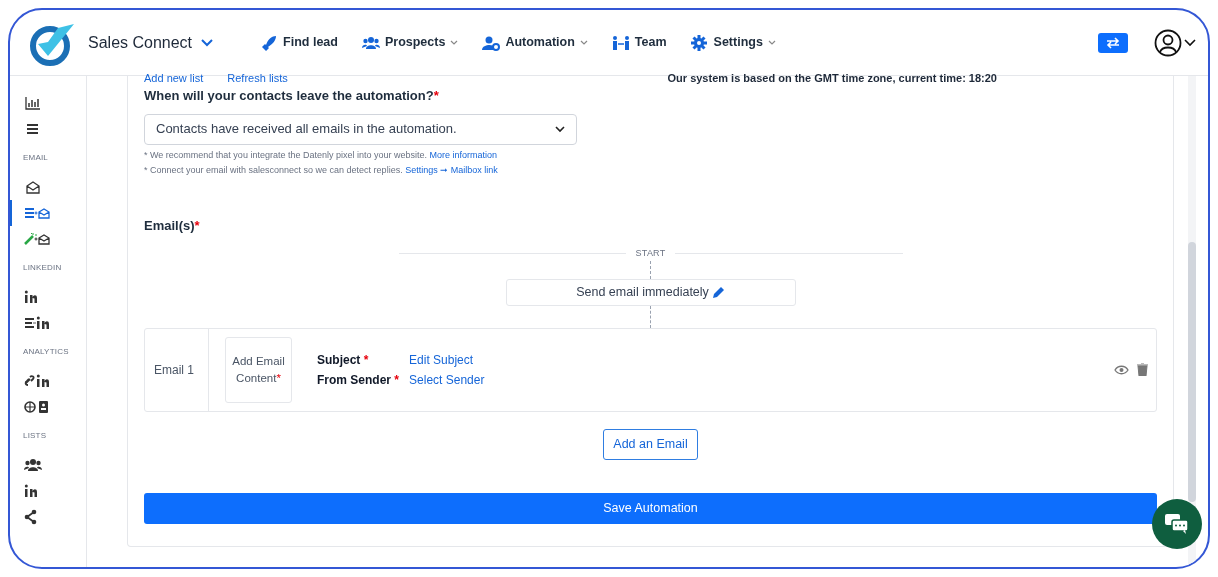 The image size is (1218, 577). What do you see at coordinates (650, 444) in the screenshot?
I see `add-email-button: Add an Email` at bounding box center [650, 444].